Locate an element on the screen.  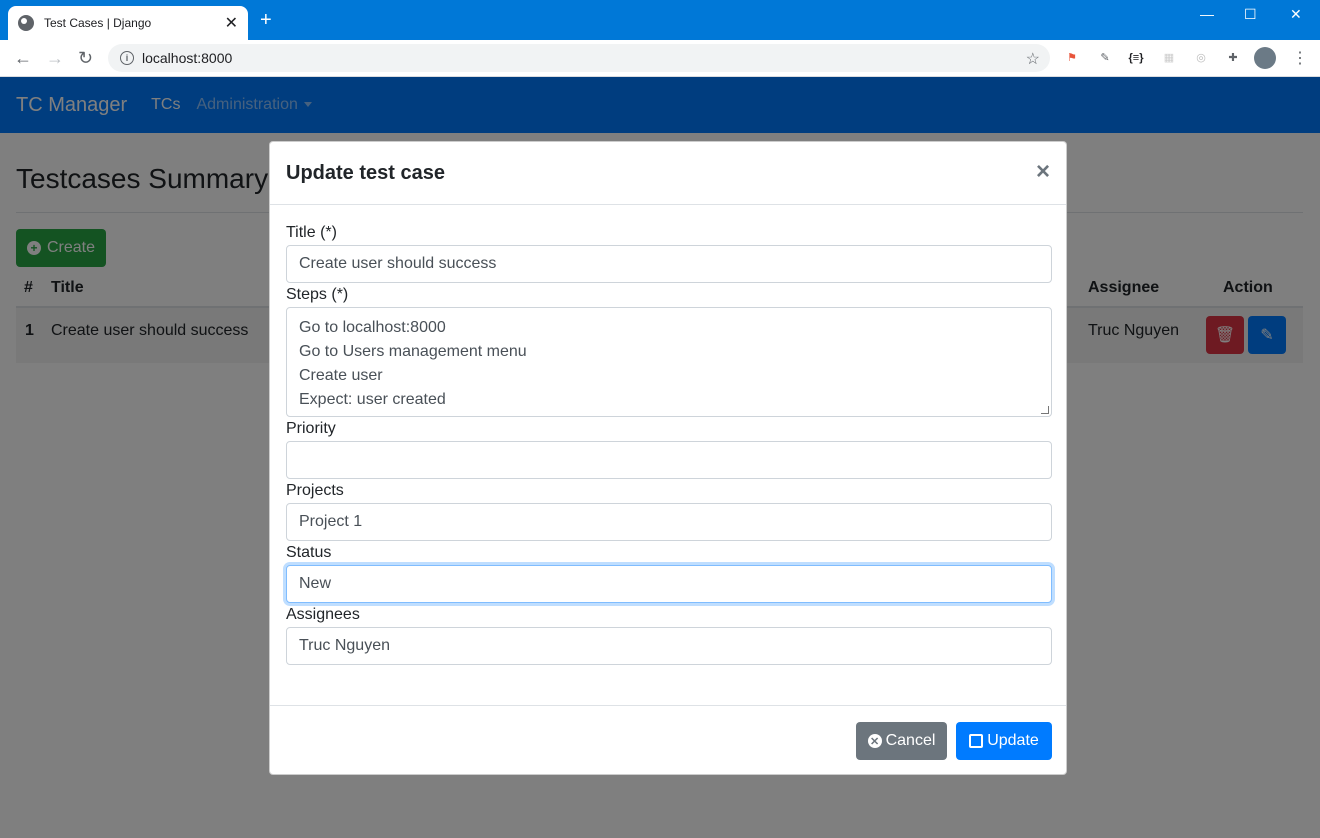
projects-label: Projects is located at coordinates (315, 490).